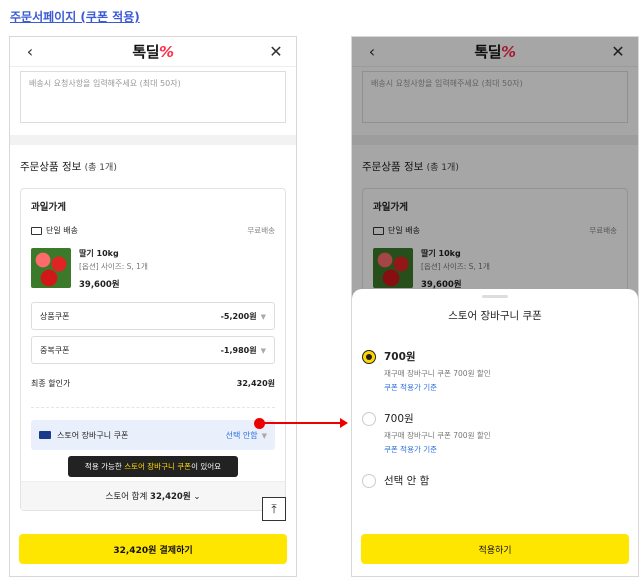 The height and width of the screenshot is (580, 642). What do you see at coordinates (495, 296) in the screenshot?
I see `sheet-handle` at bounding box center [495, 296].